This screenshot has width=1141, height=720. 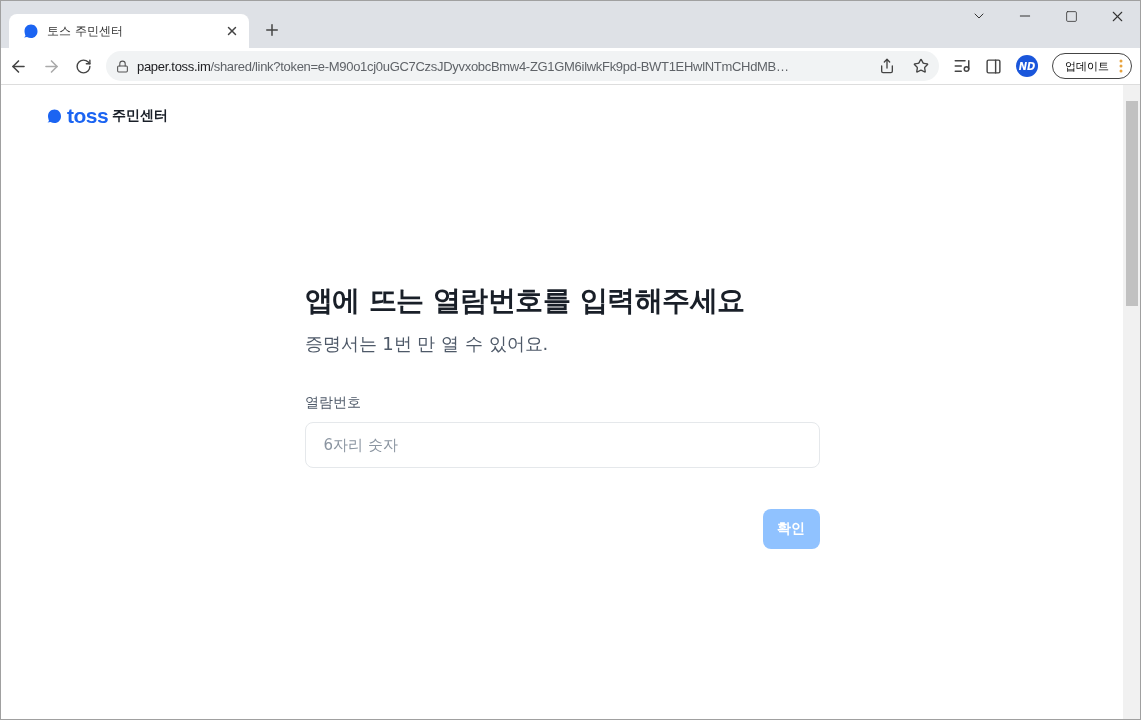 I want to click on tab-title: 토스 주민센터, so click(x=85, y=31).